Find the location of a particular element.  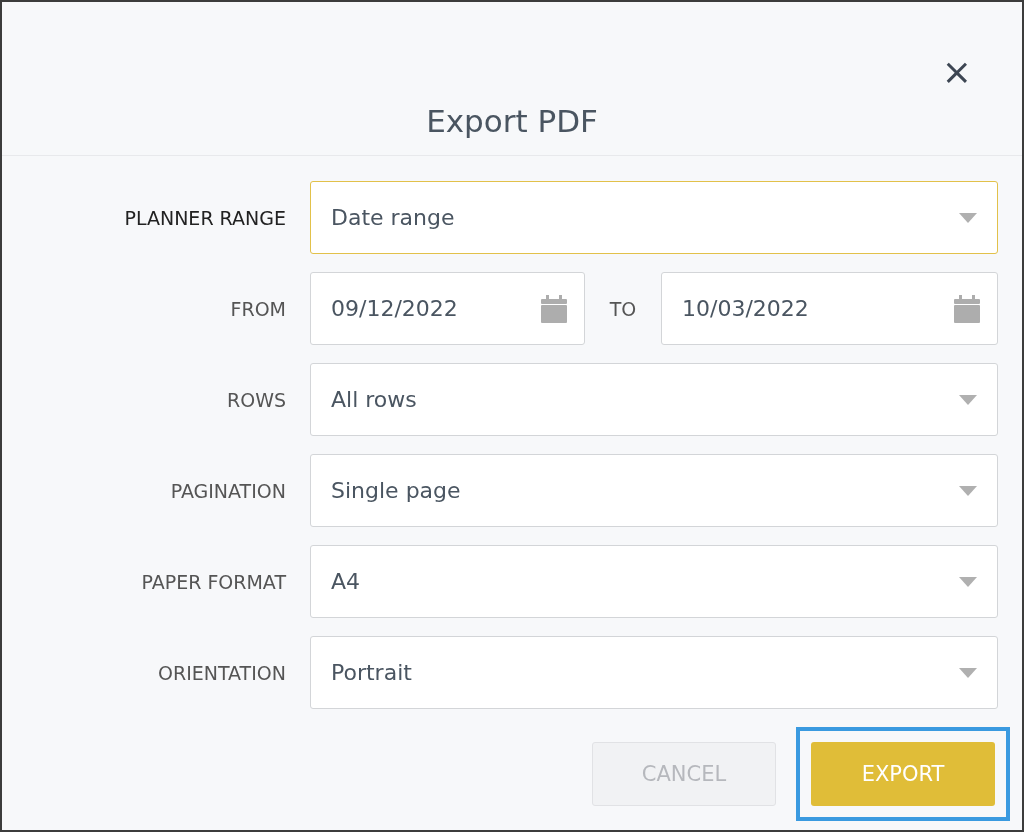

field-label: PAPER FORMAT is located at coordinates (214, 581).